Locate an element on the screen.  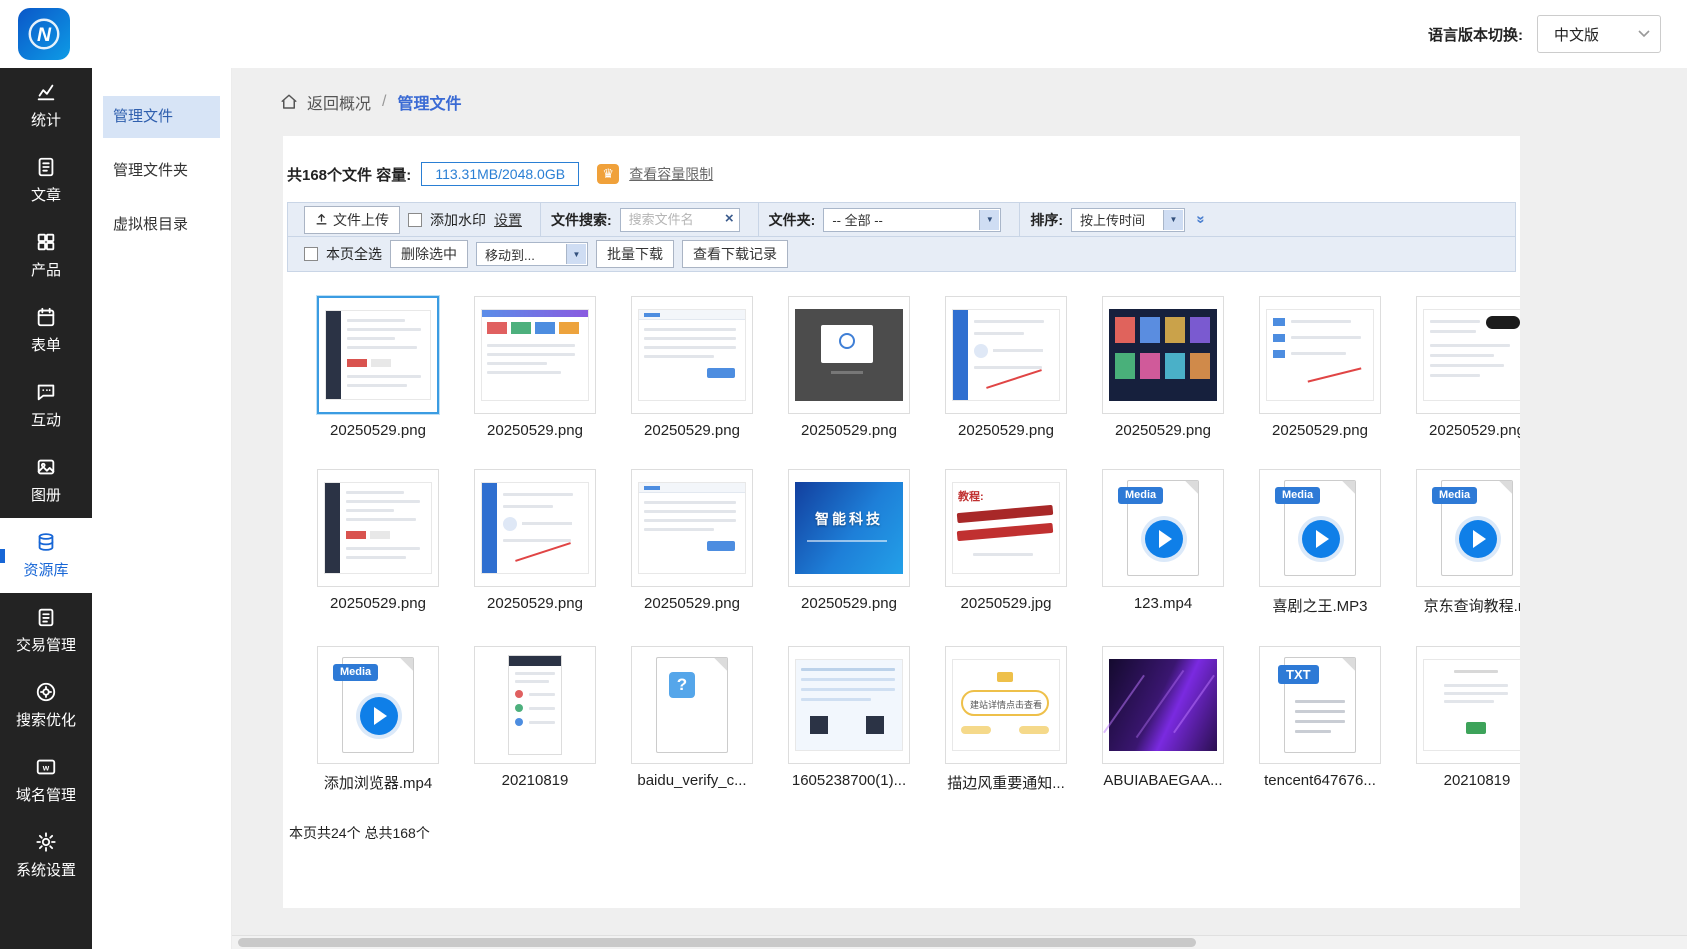
file-item: Media 添加浏览器.mp4 is located at coordinates (378, 719).